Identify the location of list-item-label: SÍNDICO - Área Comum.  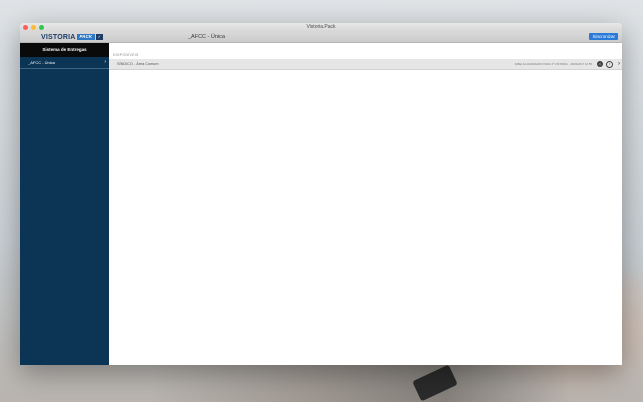
(138, 64).